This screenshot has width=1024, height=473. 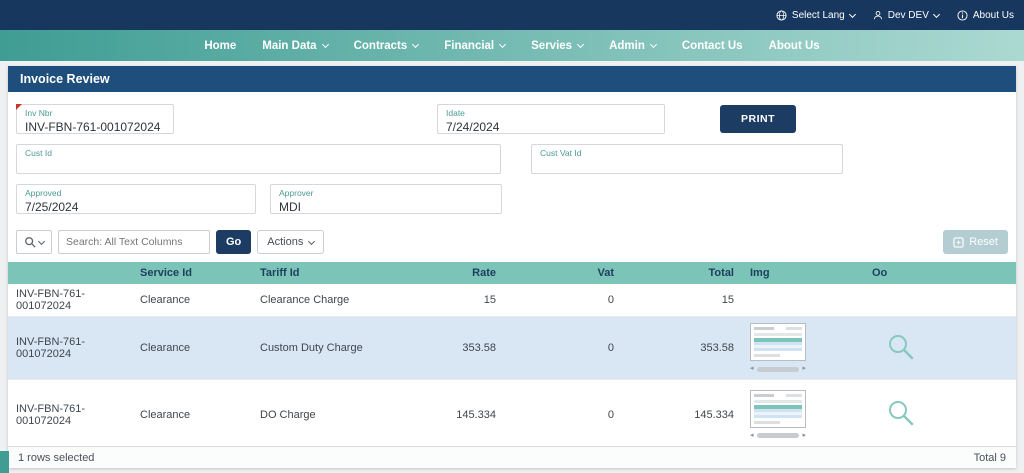 I want to click on inv-nbr-field: Inv Nbr, so click(x=95, y=119).